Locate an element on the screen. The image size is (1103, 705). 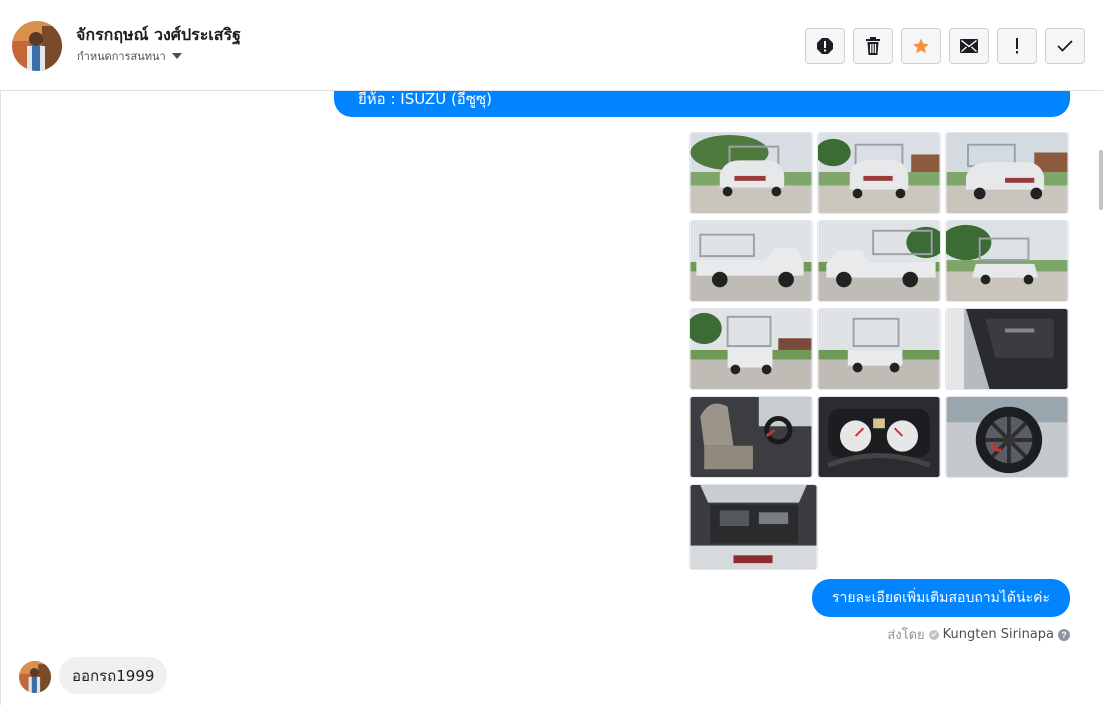
outgoing-message-bubble: รายละเอียดเพิ่มเติมสอบถามได้น่ะค่ะ is located at coordinates (941, 598).